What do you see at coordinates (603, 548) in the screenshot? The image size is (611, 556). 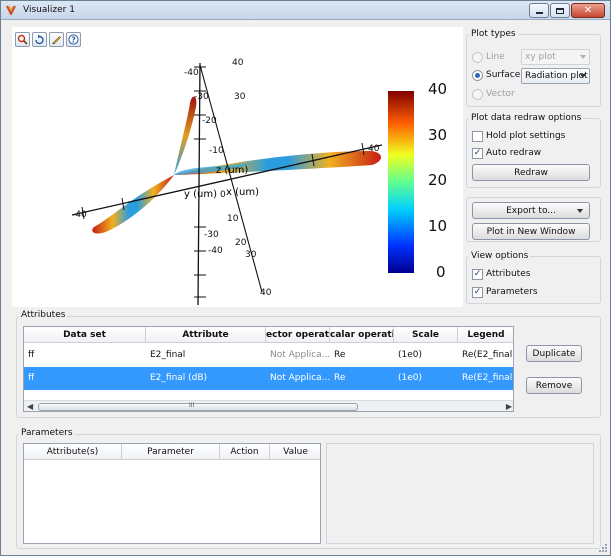 I see `resize-grip-icon` at bounding box center [603, 548].